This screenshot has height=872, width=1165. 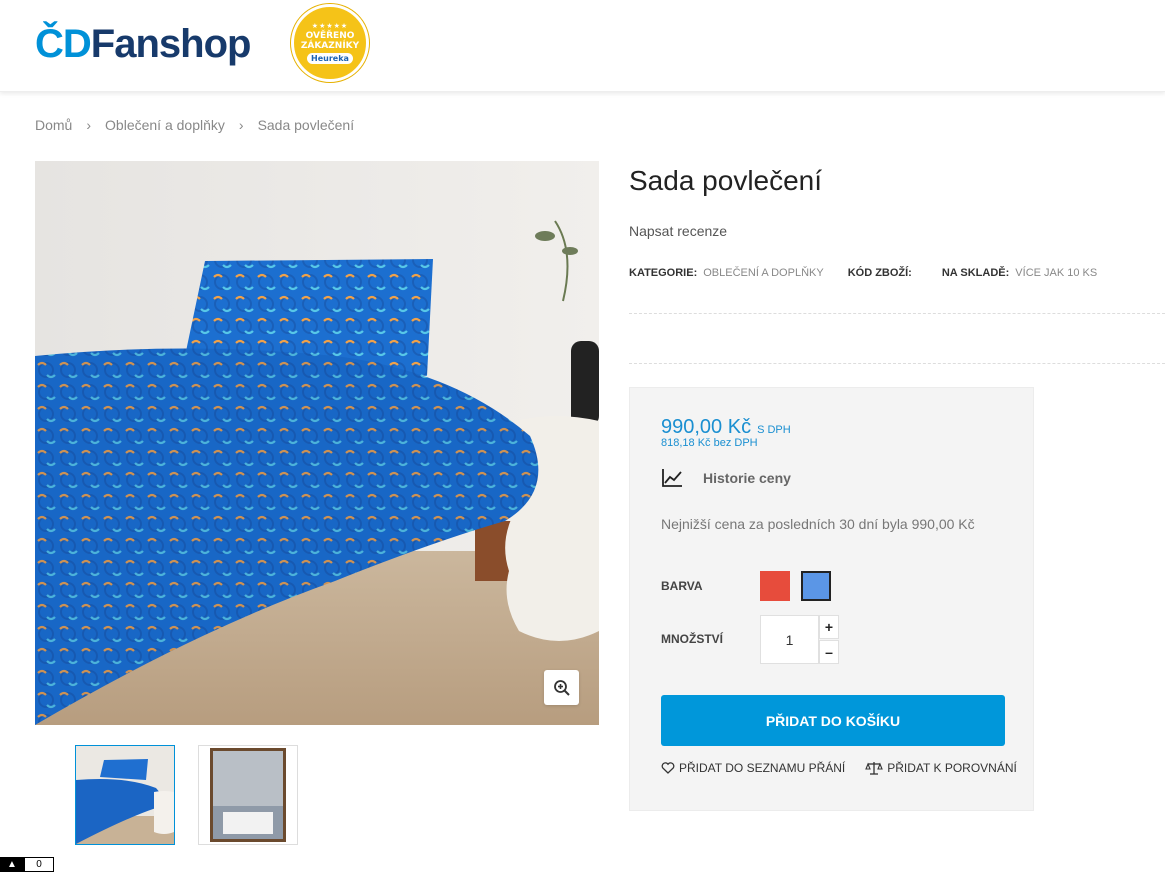 What do you see at coordinates (672, 478) in the screenshot?
I see `line-chart-icon` at bounding box center [672, 478].